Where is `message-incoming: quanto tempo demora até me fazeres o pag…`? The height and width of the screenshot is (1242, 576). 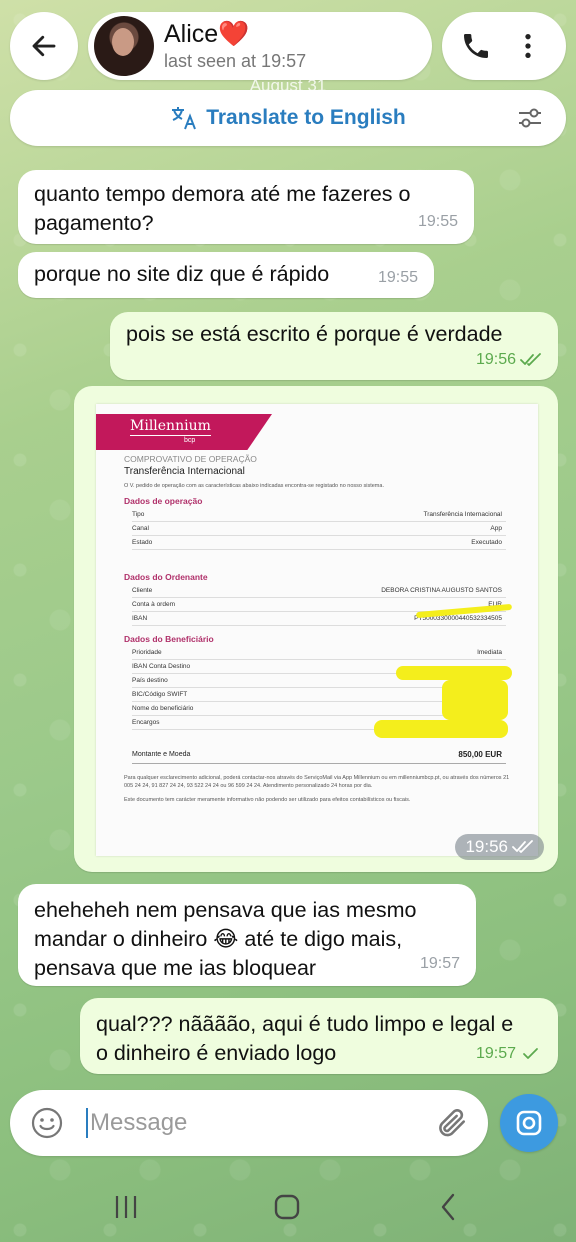 message-incoming: quanto tempo demora até me fazeres o pag… is located at coordinates (246, 207).